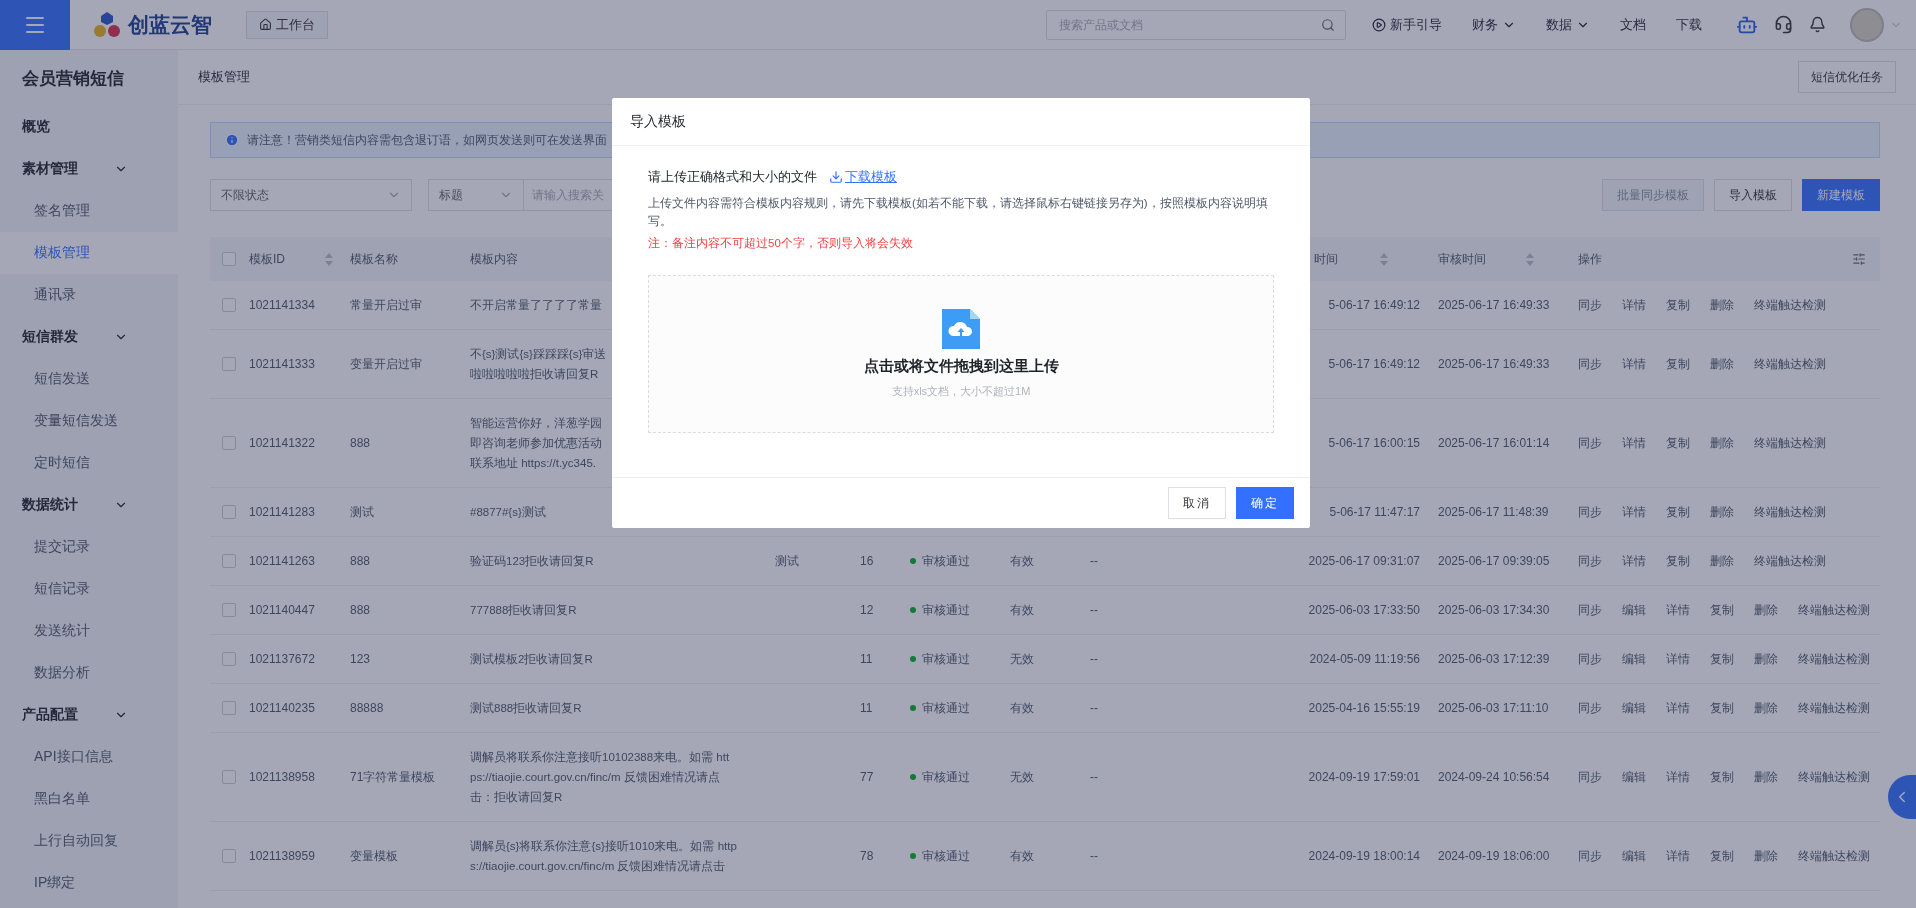 The width and height of the screenshot is (1916, 908). Describe the element at coordinates (282, 561) in the screenshot. I see `table-cell: 1021141263` at that location.